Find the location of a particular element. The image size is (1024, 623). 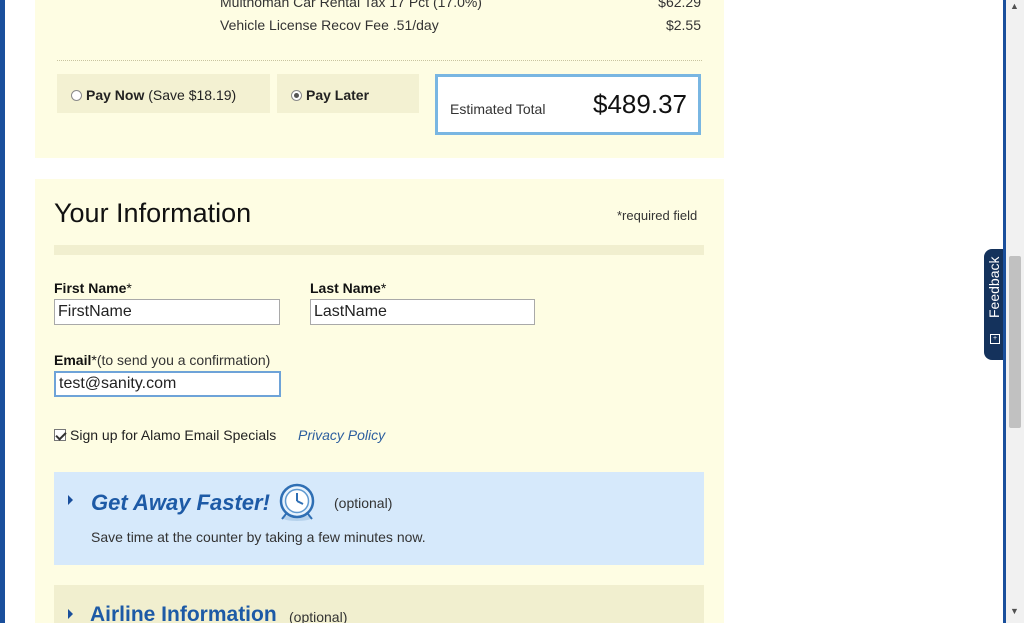

feedback-icon: + is located at coordinates (995, 339).